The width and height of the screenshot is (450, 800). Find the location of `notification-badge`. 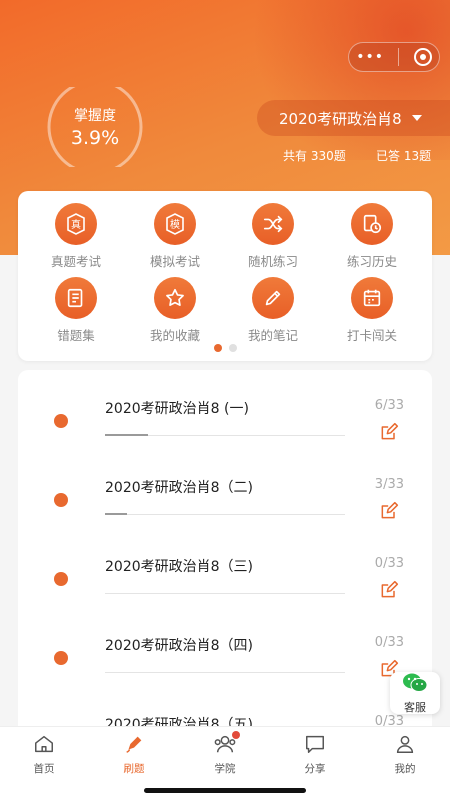

notification-badge is located at coordinates (236, 735).